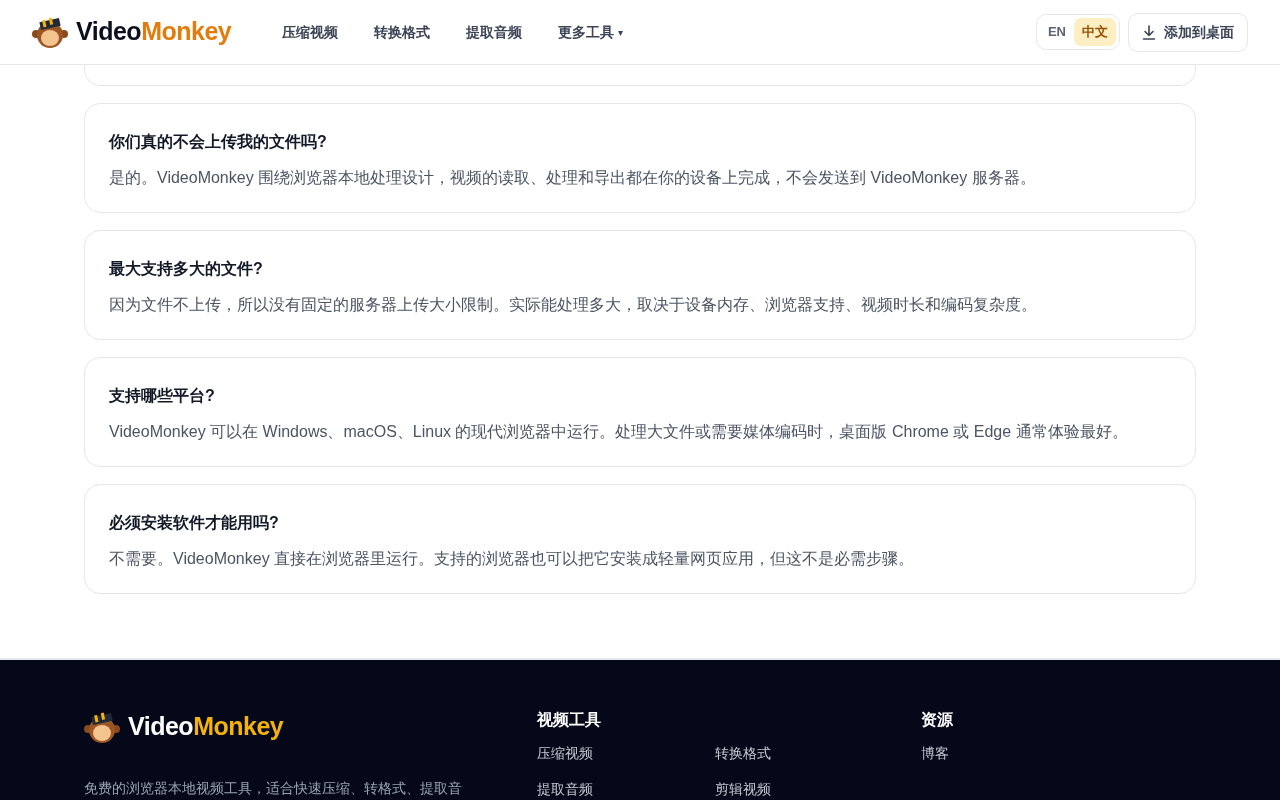 Image resolution: width=1280 pixels, height=800 pixels. Describe the element at coordinates (1188, 32) in the screenshot. I see `add-to-desktop-button: 添加到桌面` at that location.